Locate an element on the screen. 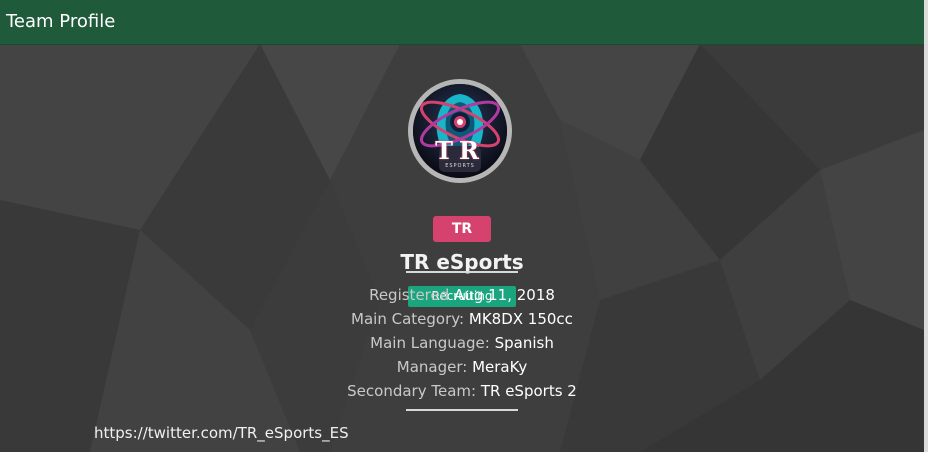 The height and width of the screenshot is (452, 928). divider-top is located at coordinates (462, 272).